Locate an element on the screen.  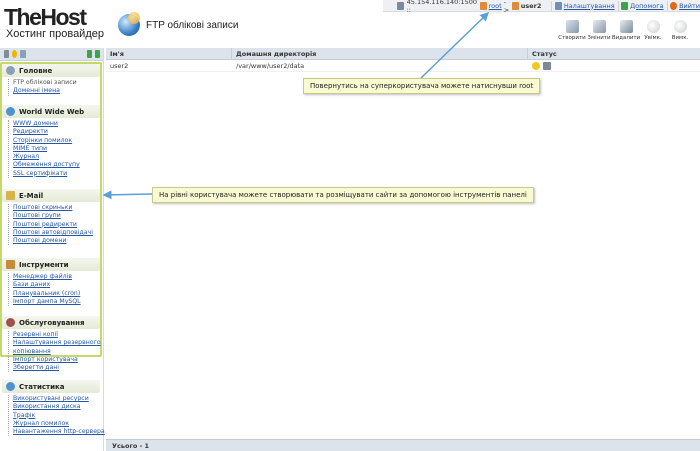
edit-button: Змінити is located at coordinates (599, 30).